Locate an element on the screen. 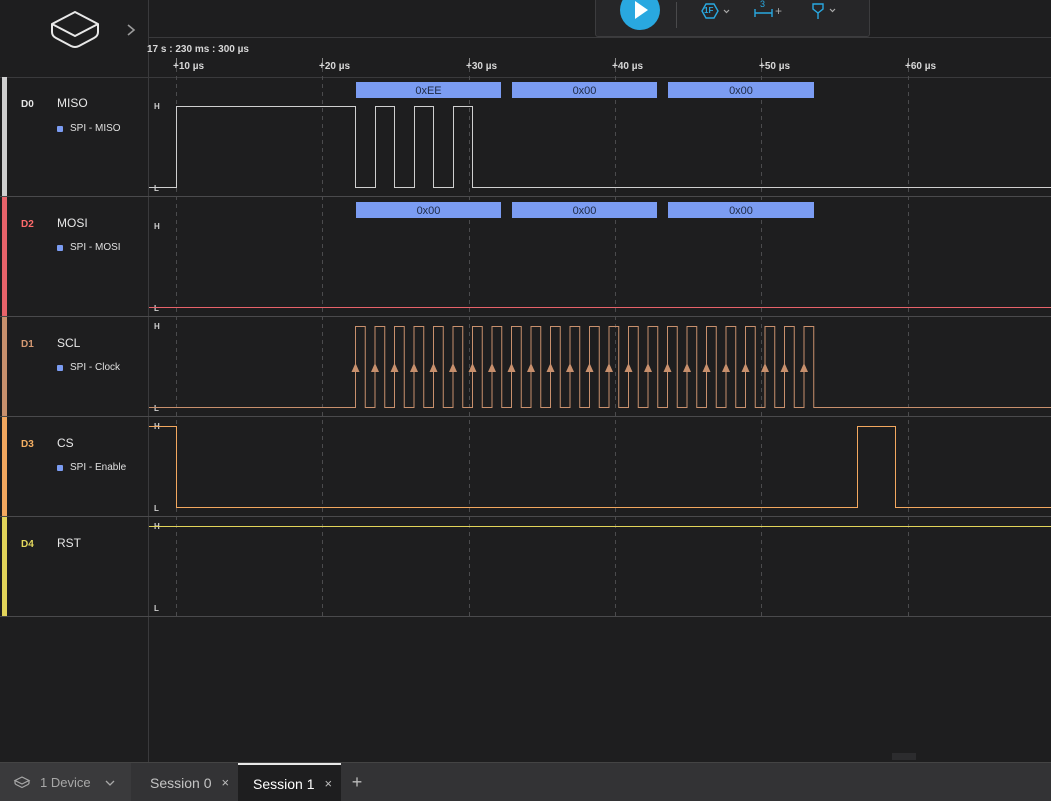 Image resolution: width=1051 pixels, height=801 pixels. measure-add-label: + is located at coordinates (779, 11).